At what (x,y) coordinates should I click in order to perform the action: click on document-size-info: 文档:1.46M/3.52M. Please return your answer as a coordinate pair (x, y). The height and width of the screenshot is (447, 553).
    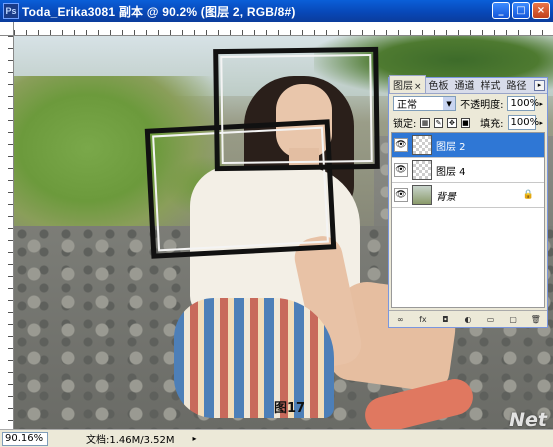
    Looking at the image, I should click on (130, 440).